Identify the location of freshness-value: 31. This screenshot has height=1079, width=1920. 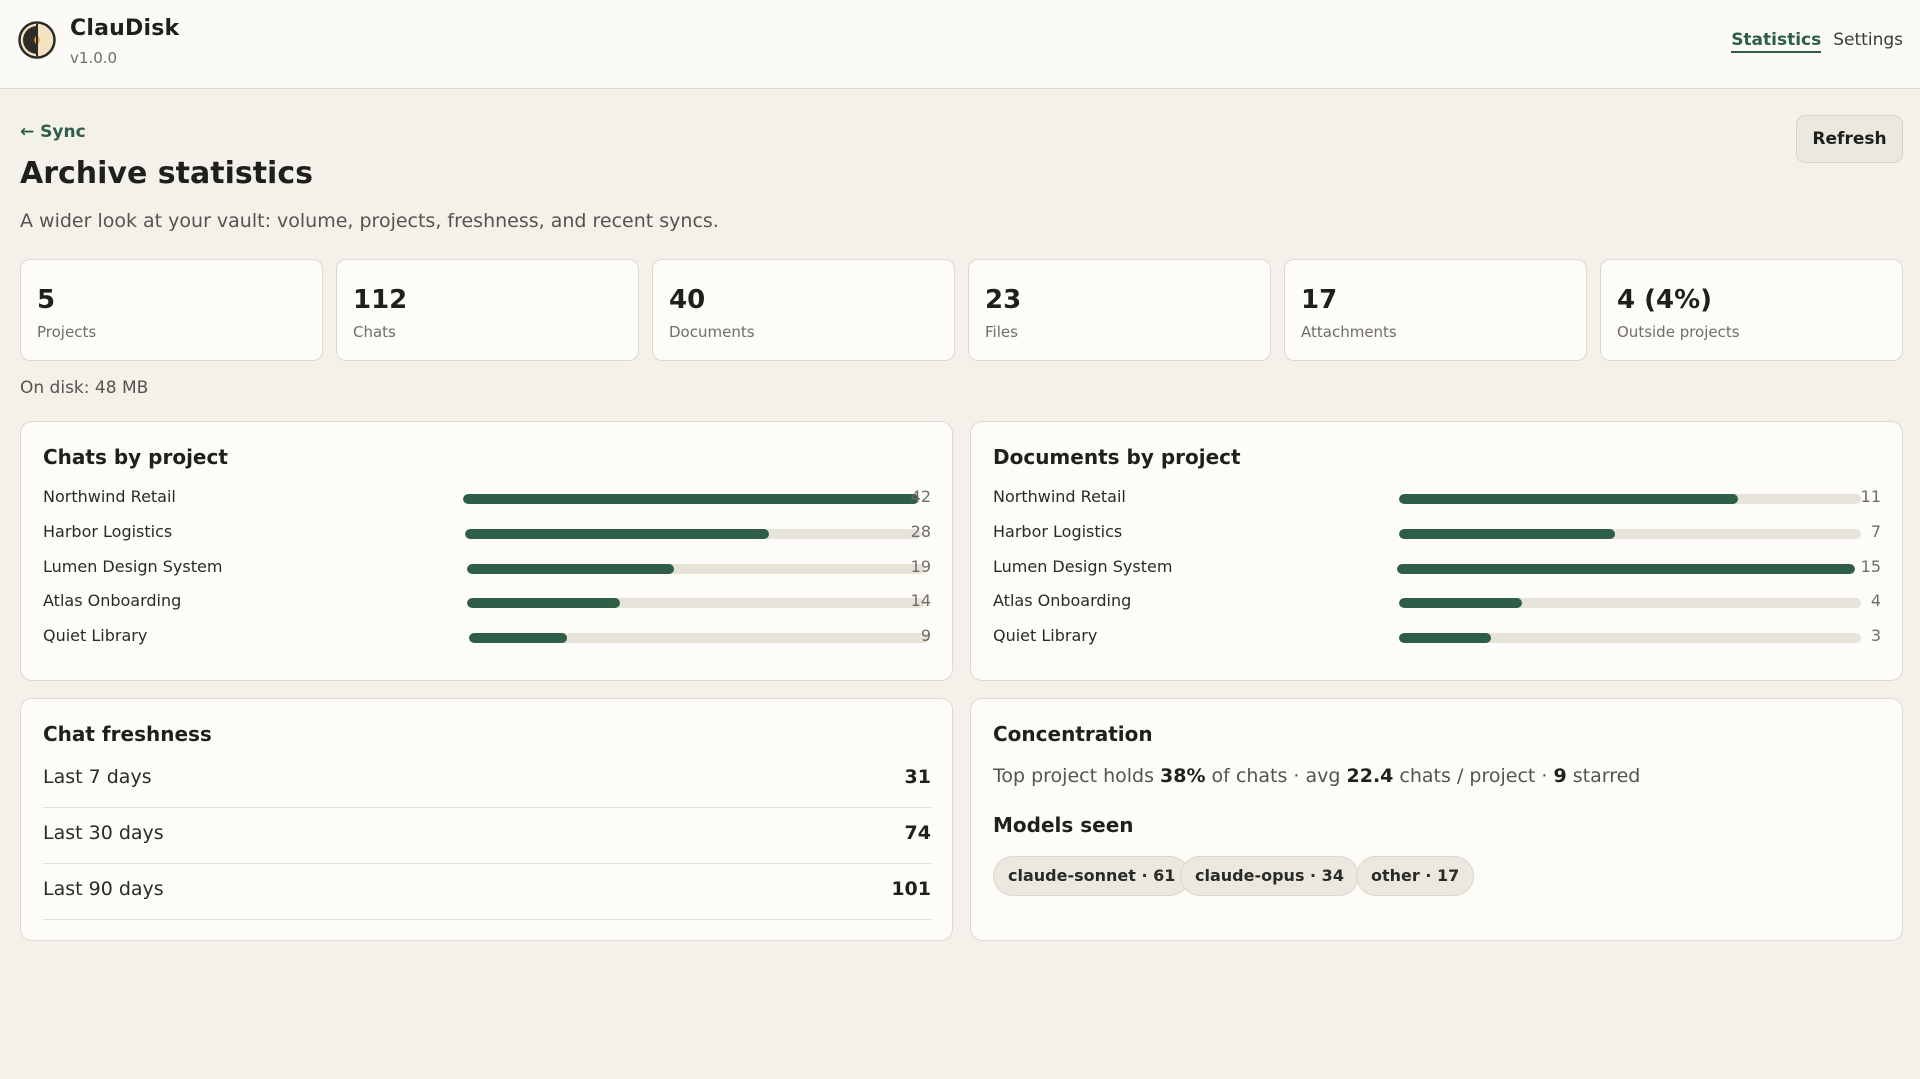
(917, 777).